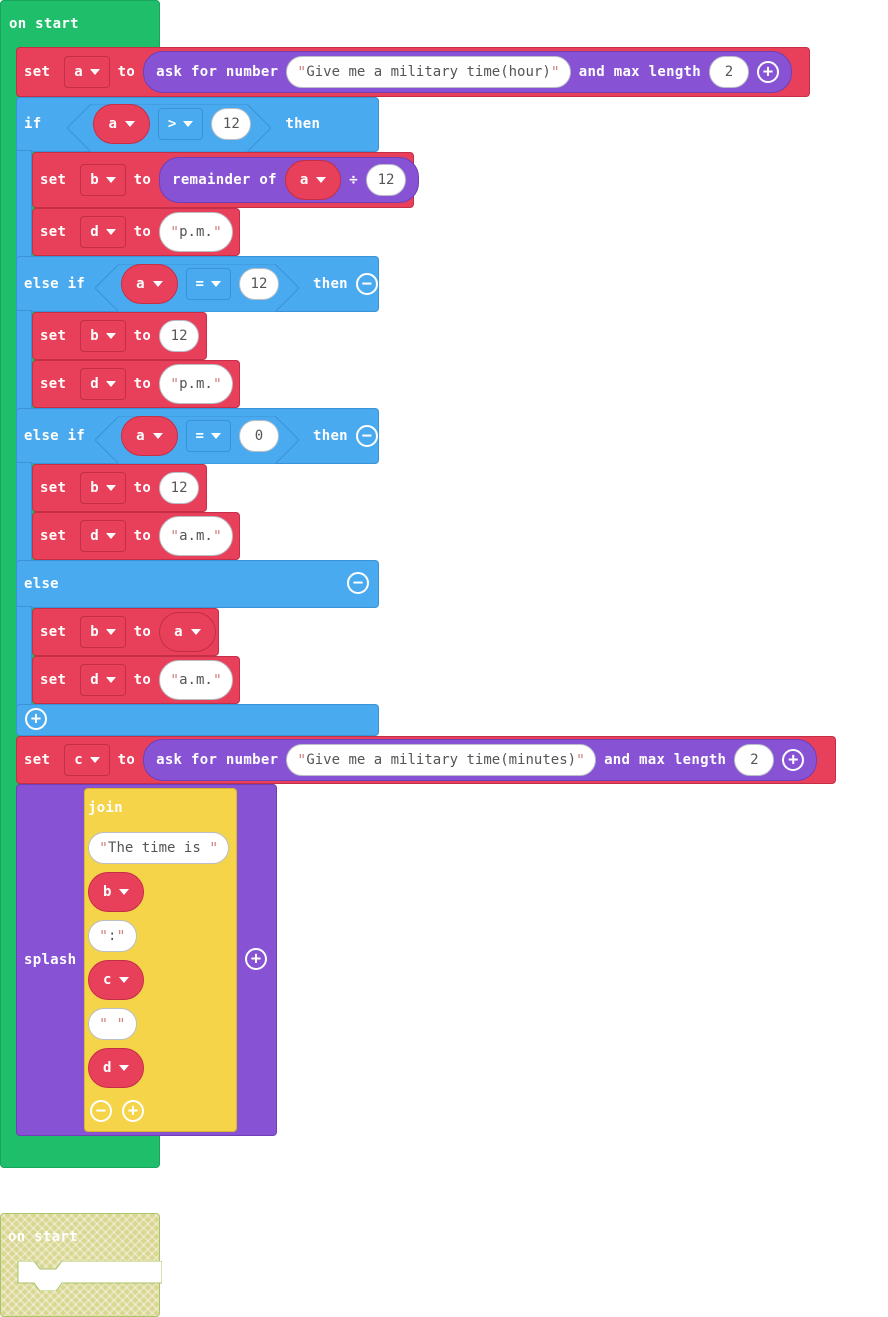 The height and width of the screenshot is (1317, 888). I want to click on variable-reporter-b: b, so click(116, 892).